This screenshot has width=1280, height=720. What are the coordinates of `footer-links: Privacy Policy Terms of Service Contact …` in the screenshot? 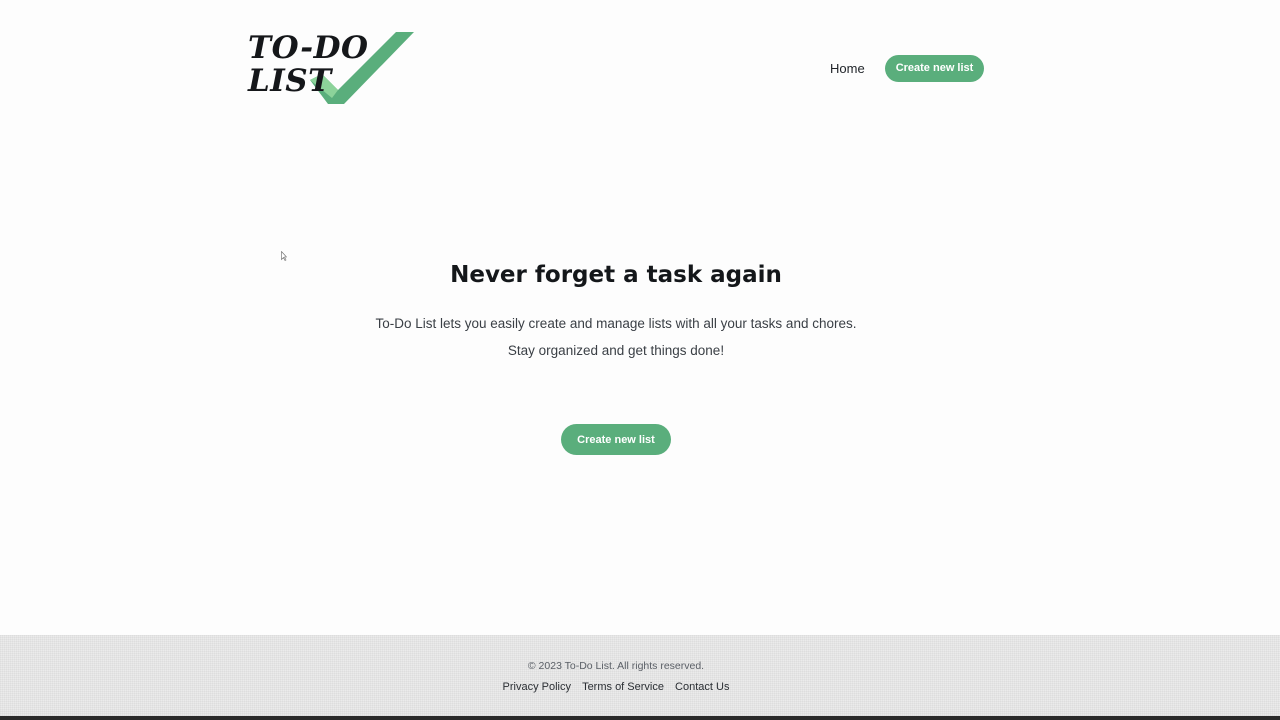 It's located at (616, 687).